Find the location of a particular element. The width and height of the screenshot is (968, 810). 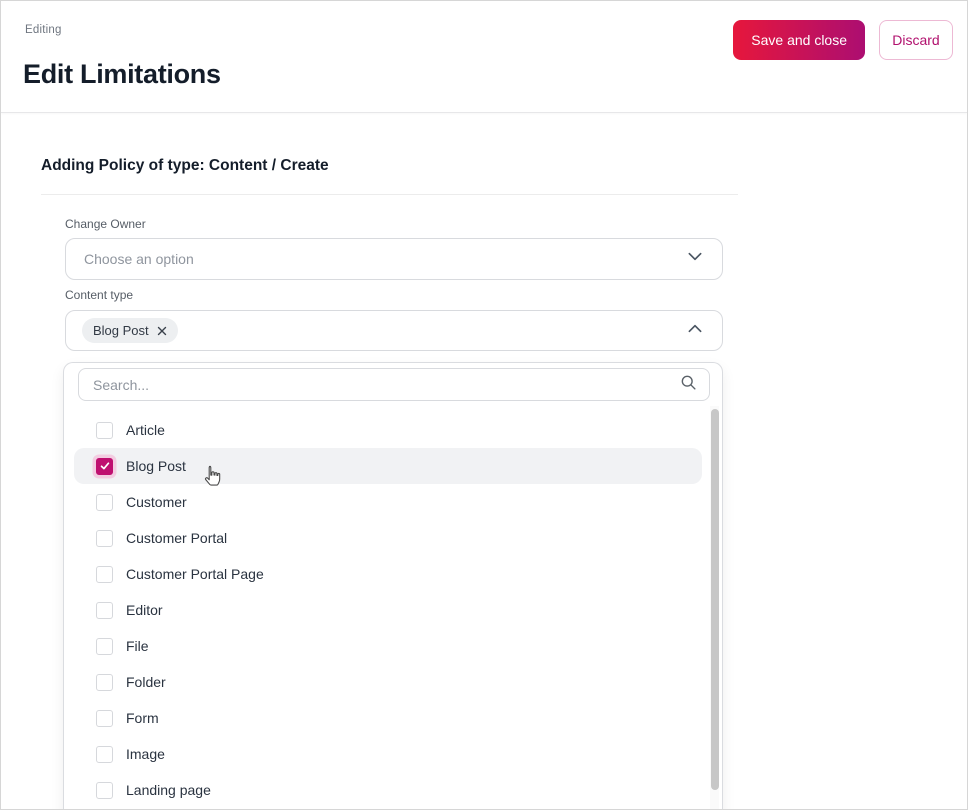

option-label: Customer is located at coordinates (156, 502).